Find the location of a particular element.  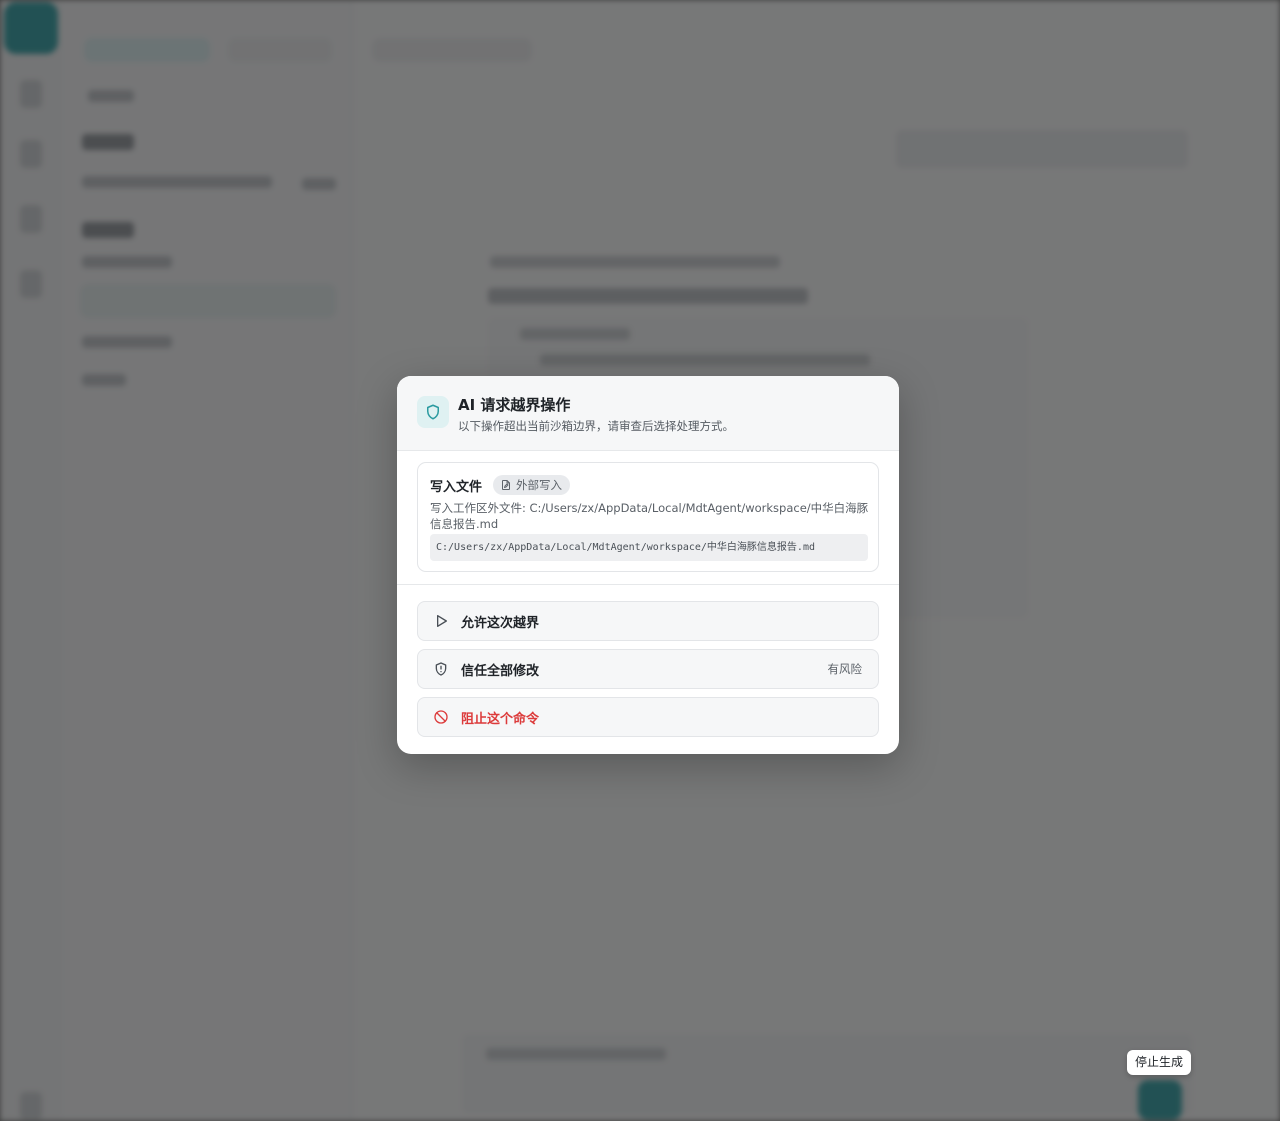

trust-all-button: 信任全部修改 有风险 is located at coordinates (648, 669).